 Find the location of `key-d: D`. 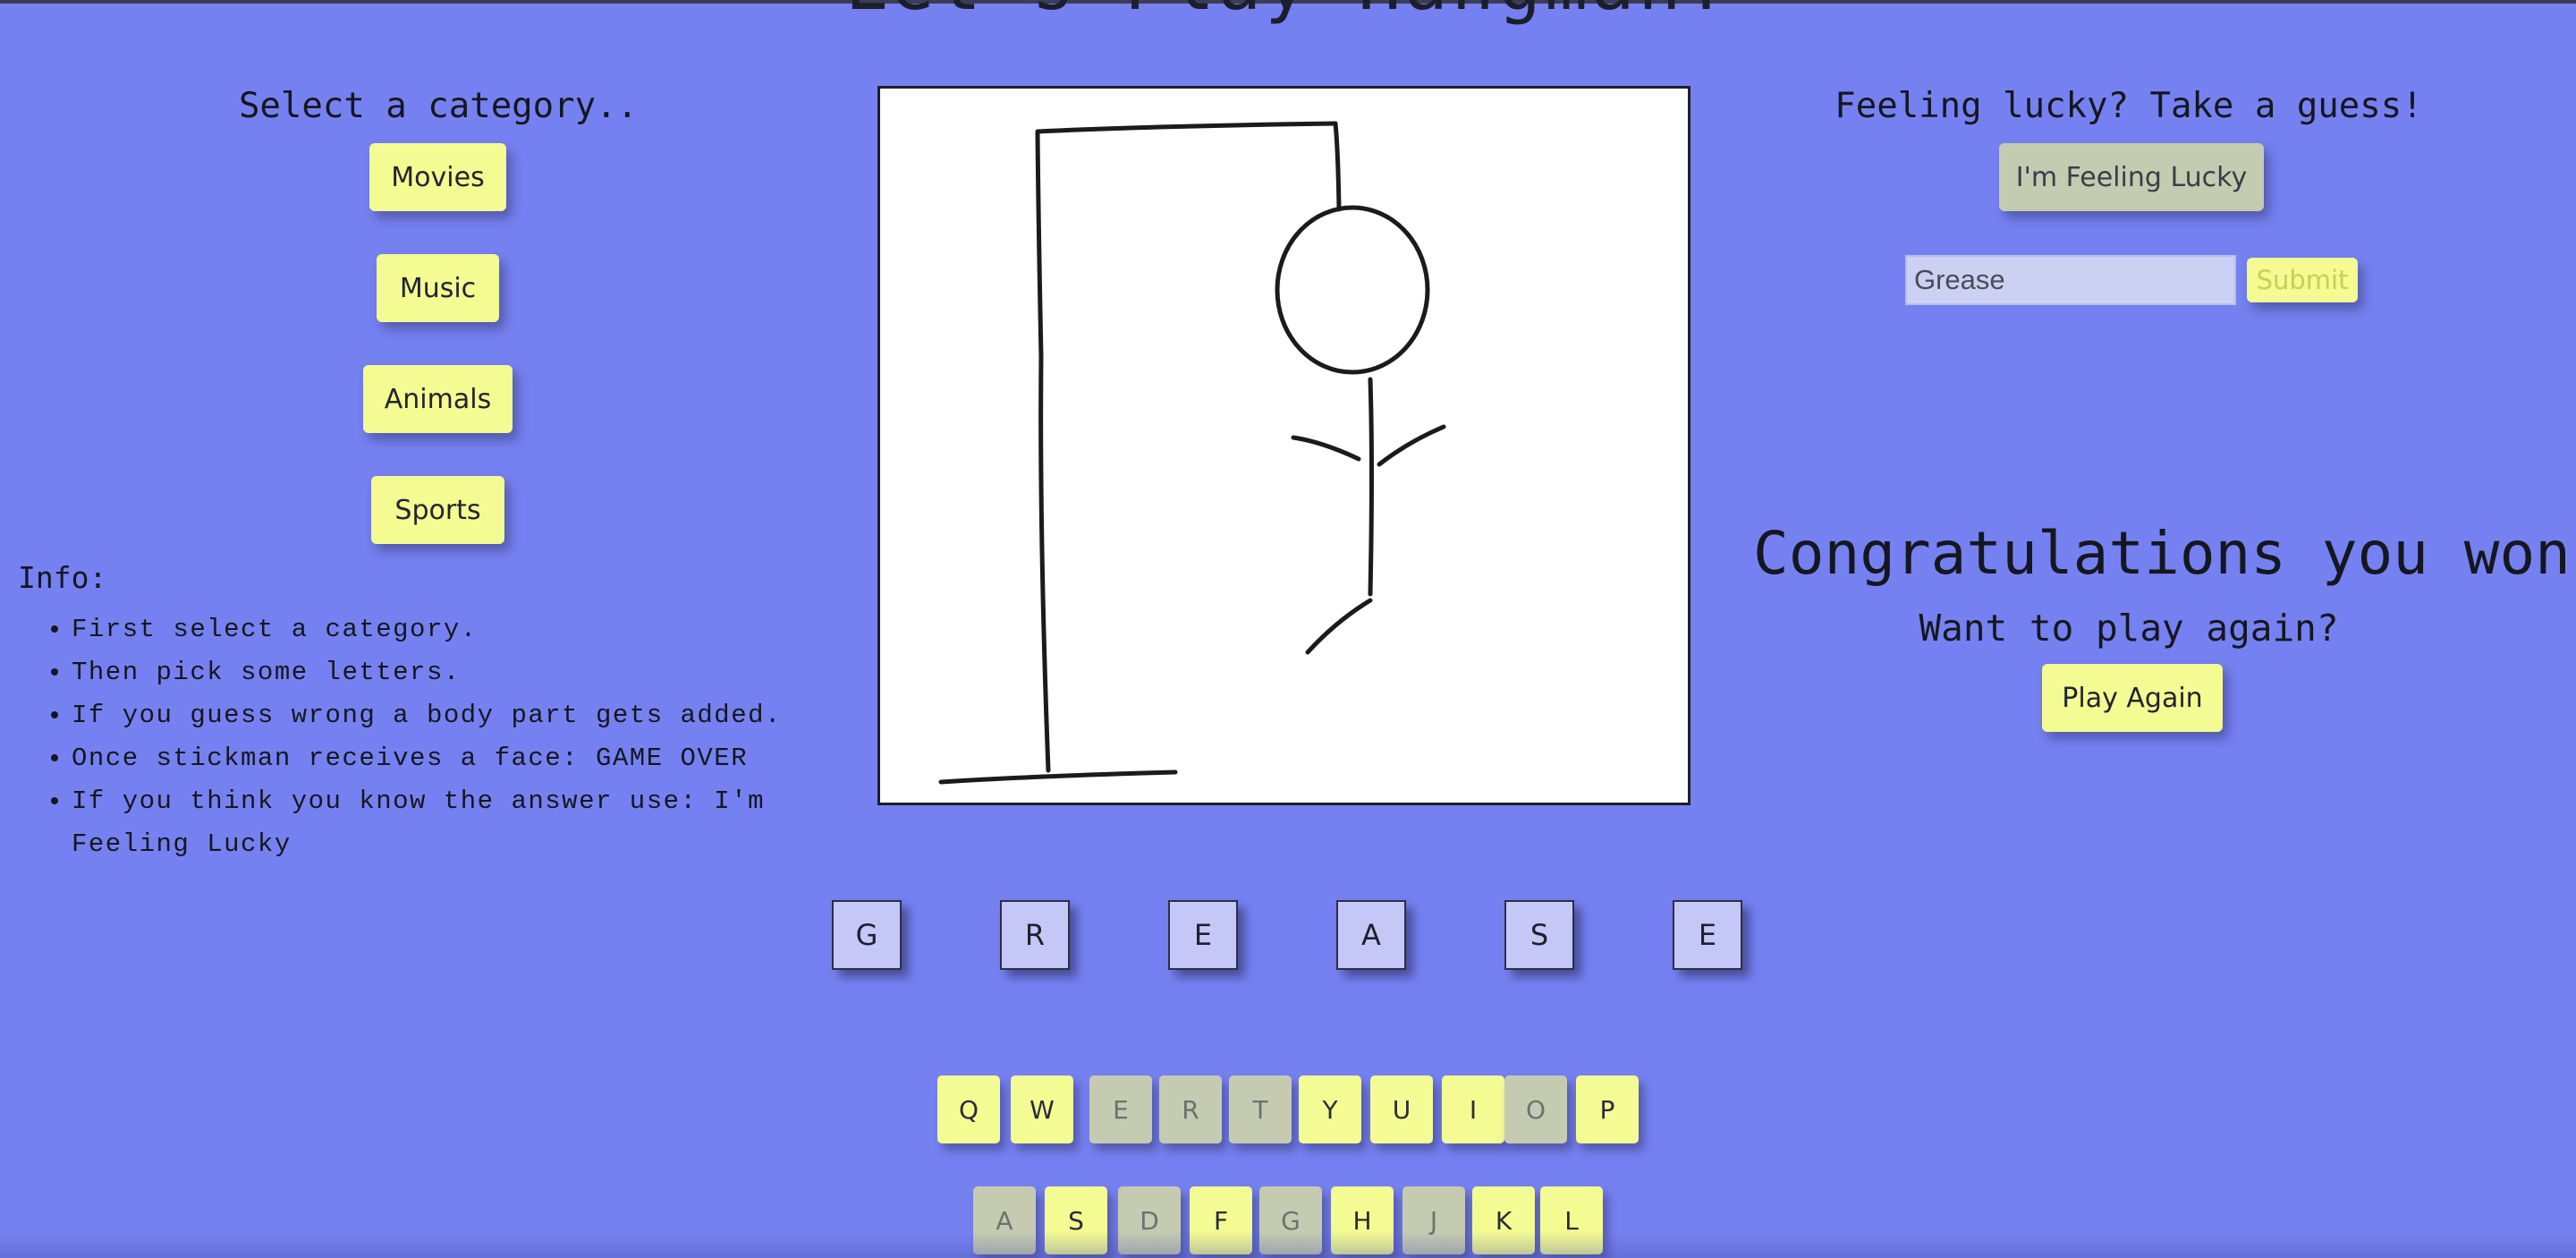

key-d: D is located at coordinates (1149, 1220).